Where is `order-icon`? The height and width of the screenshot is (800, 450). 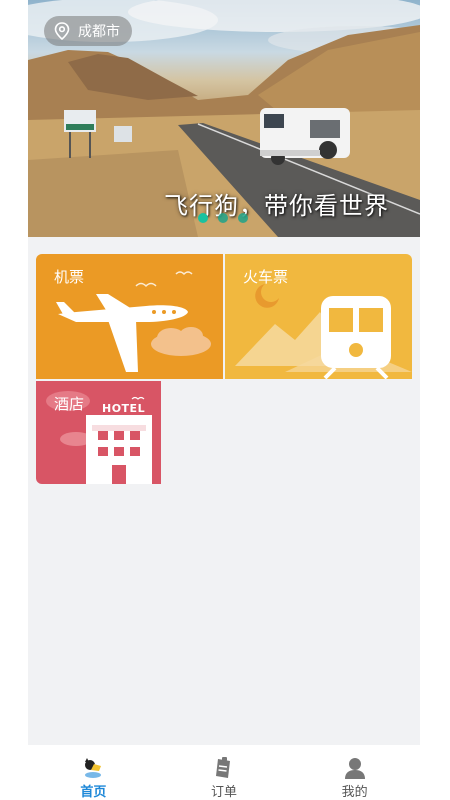
order-icon is located at coordinates (223, 767).